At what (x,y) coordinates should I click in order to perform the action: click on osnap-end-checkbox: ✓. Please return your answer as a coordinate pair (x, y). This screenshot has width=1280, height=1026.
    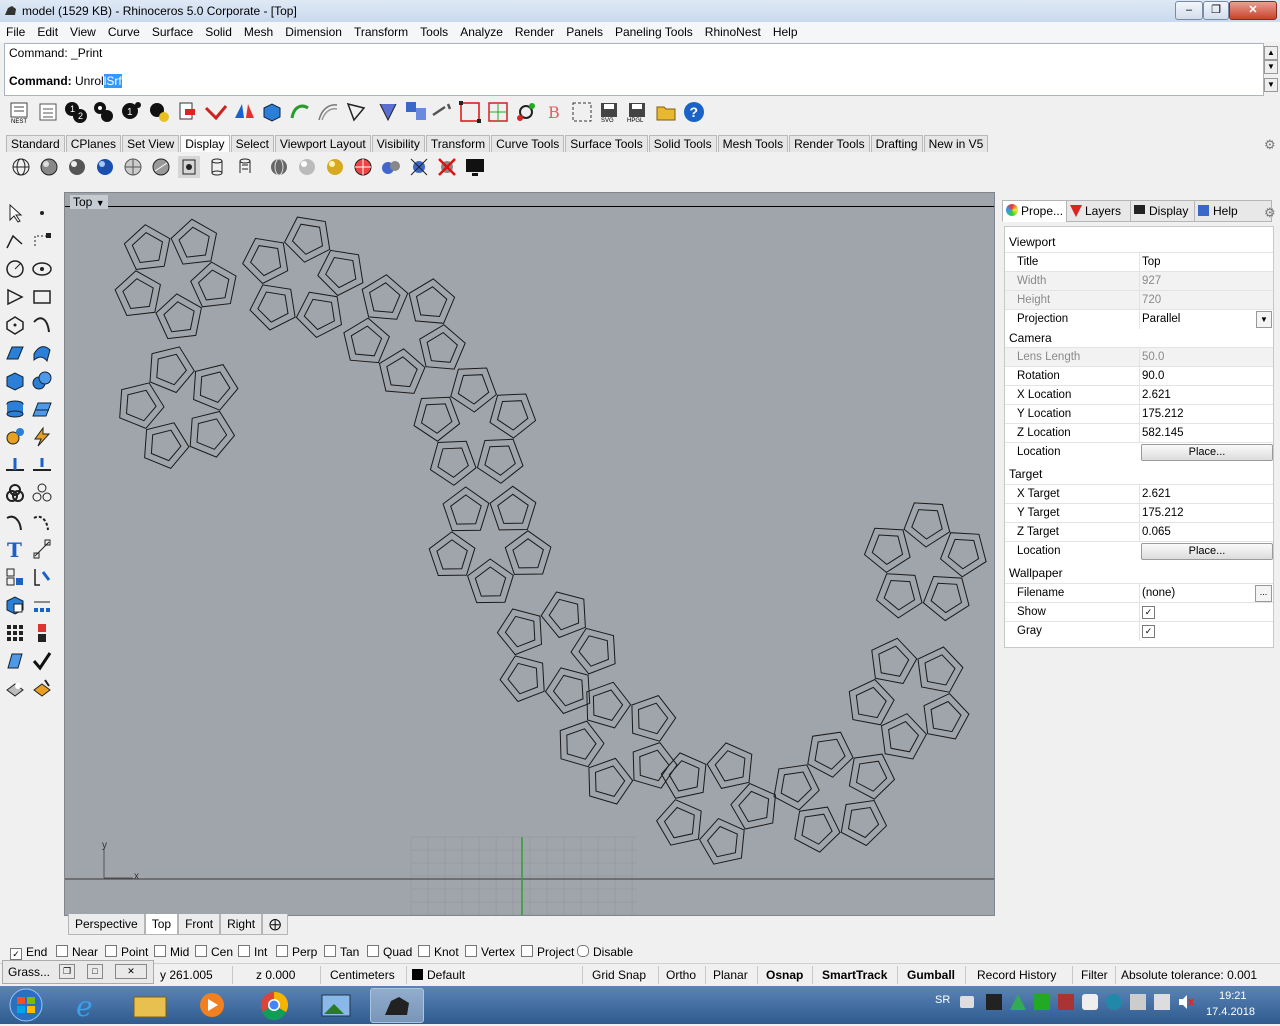
    Looking at the image, I should click on (16, 954).